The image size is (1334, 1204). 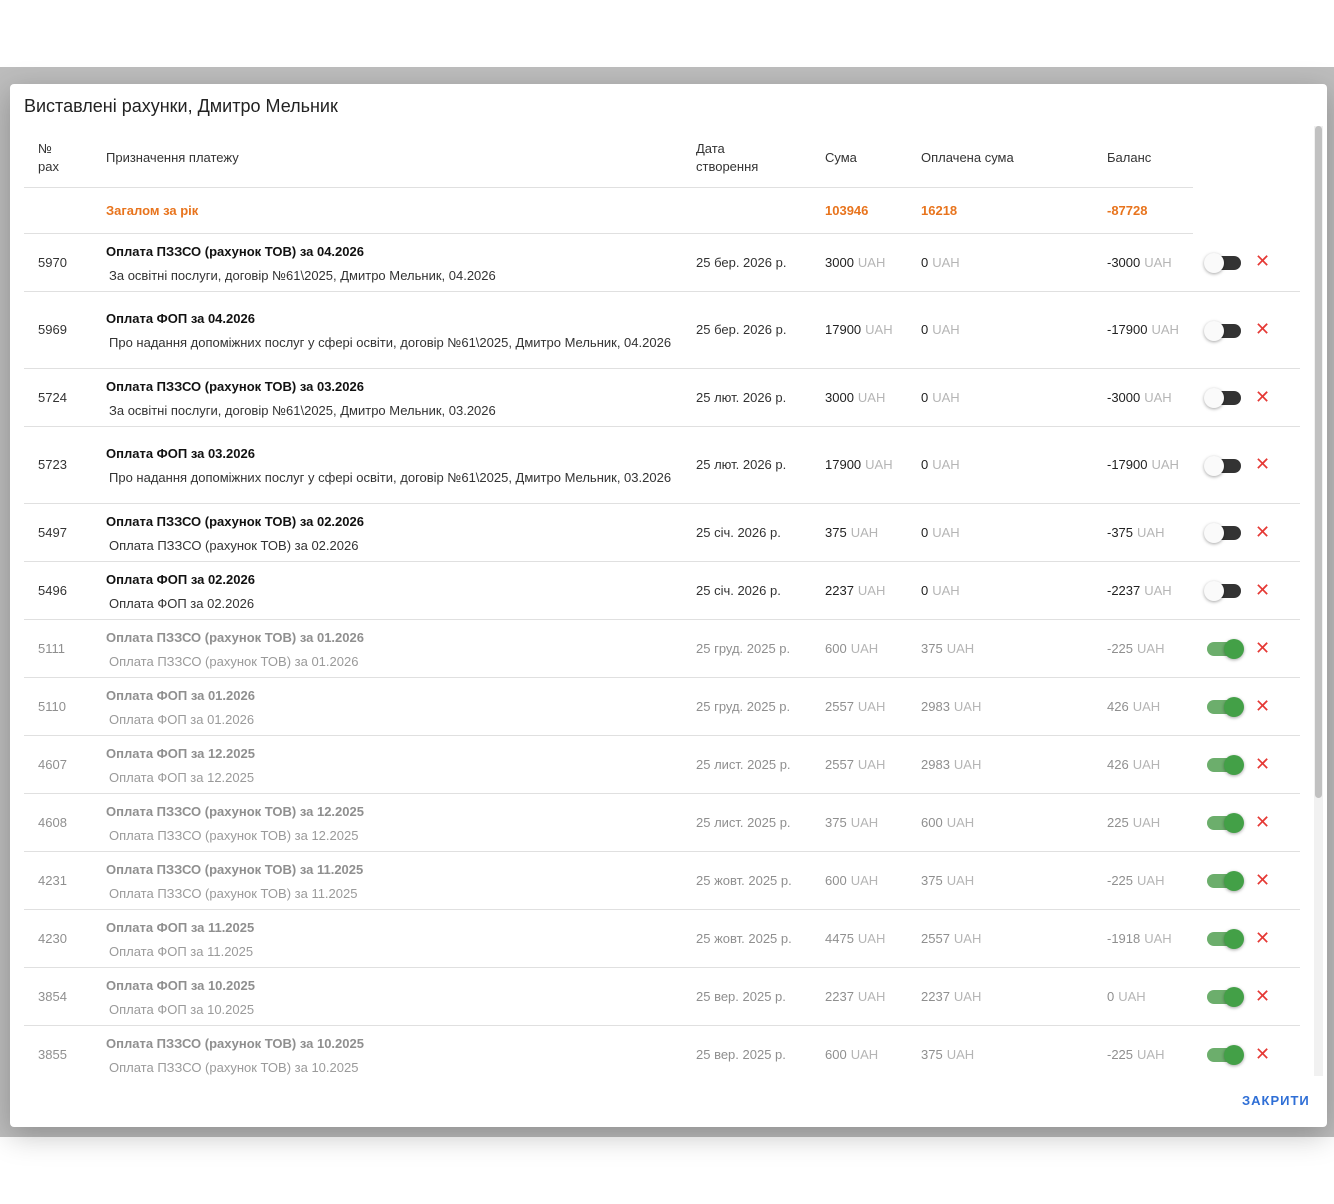 What do you see at coordinates (180, 927) in the screenshot?
I see `payment-title: Оплата ФОП за 11.2025` at bounding box center [180, 927].